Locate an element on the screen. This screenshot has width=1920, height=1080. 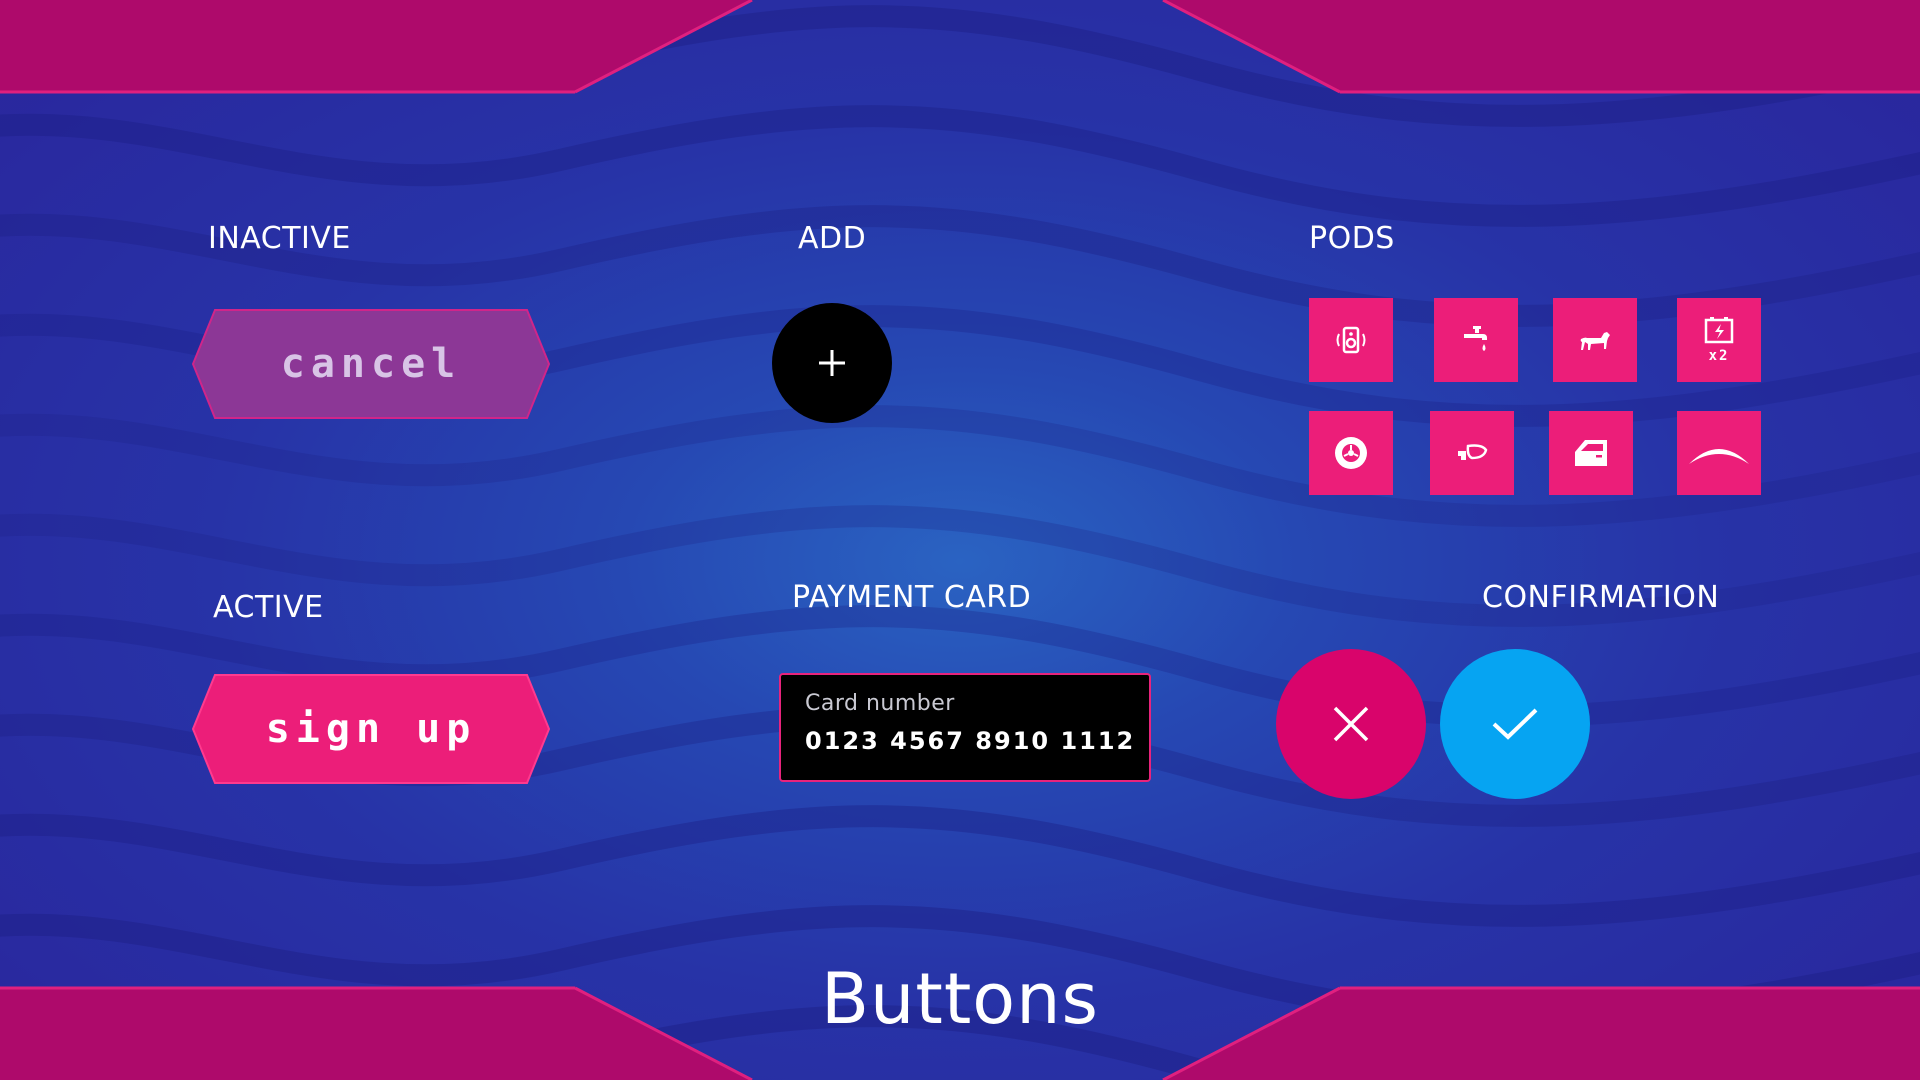
top-banner is located at coordinates (960, 47).